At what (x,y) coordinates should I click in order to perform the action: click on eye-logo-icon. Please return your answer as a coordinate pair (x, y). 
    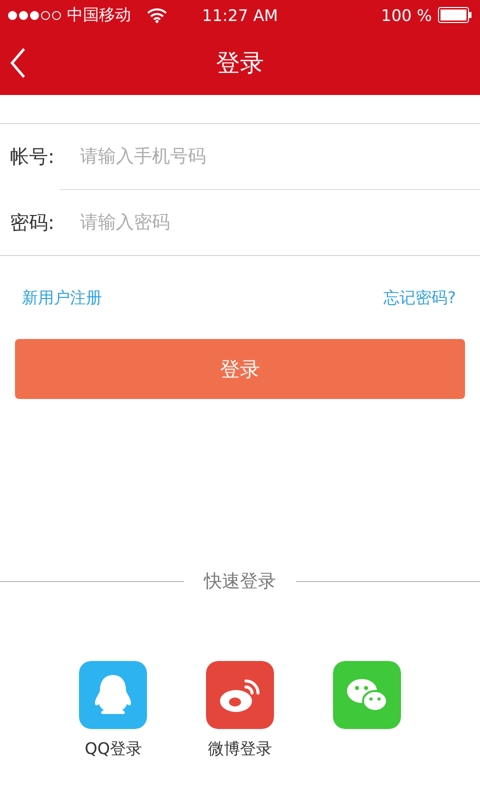
    Looking at the image, I should click on (240, 695).